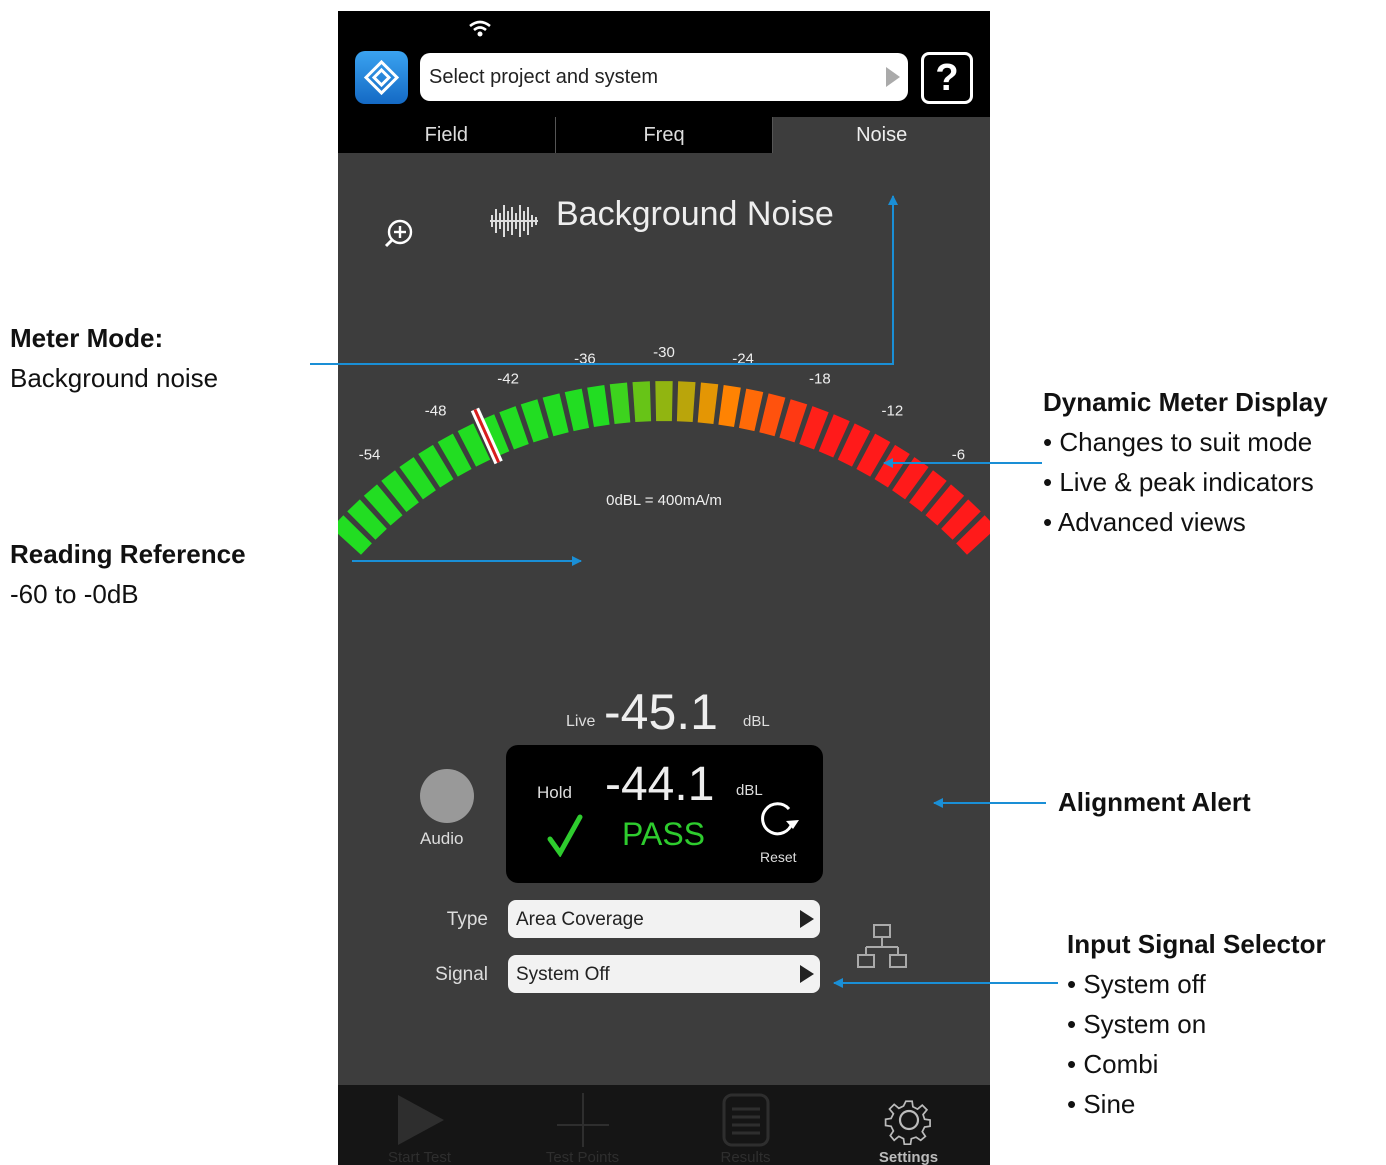  What do you see at coordinates (604, 280) in the screenshot?
I see `arrow-meter-mode` at bounding box center [604, 280].